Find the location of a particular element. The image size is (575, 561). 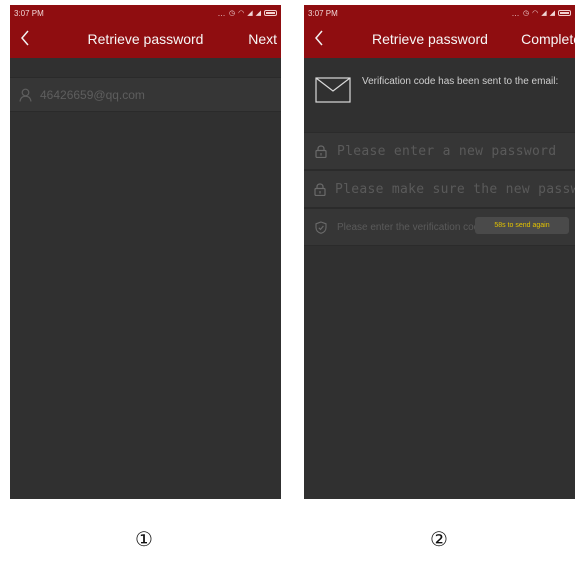

confirm-password-placeholder: Please make sure the new password is located at coordinates (455, 189).